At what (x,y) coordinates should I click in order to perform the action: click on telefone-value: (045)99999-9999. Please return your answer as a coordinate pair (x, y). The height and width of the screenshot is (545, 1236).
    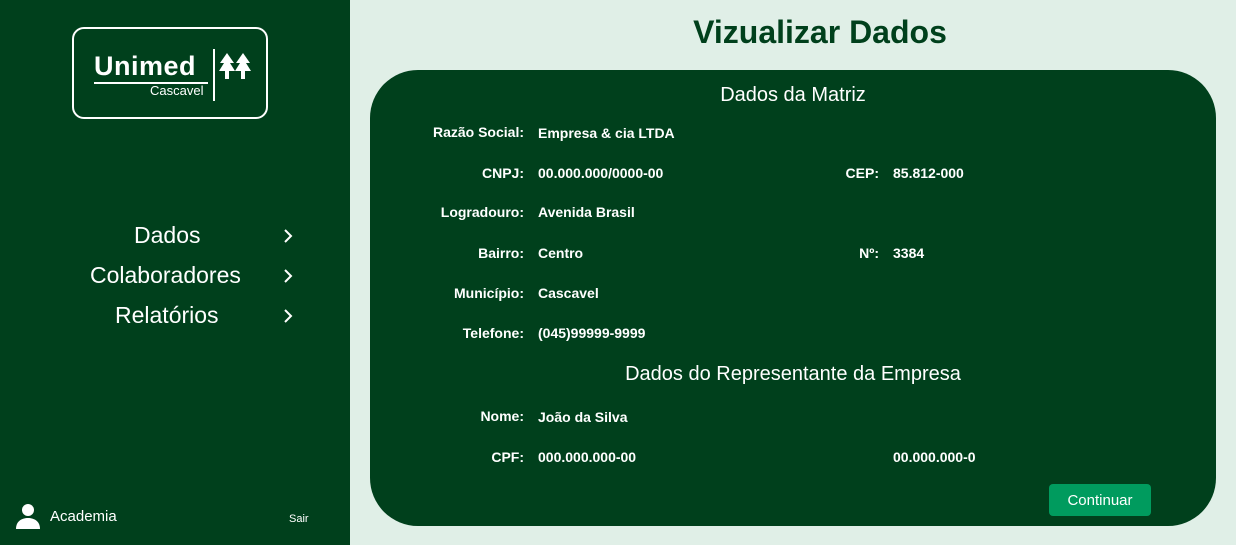
    Looking at the image, I should click on (592, 333).